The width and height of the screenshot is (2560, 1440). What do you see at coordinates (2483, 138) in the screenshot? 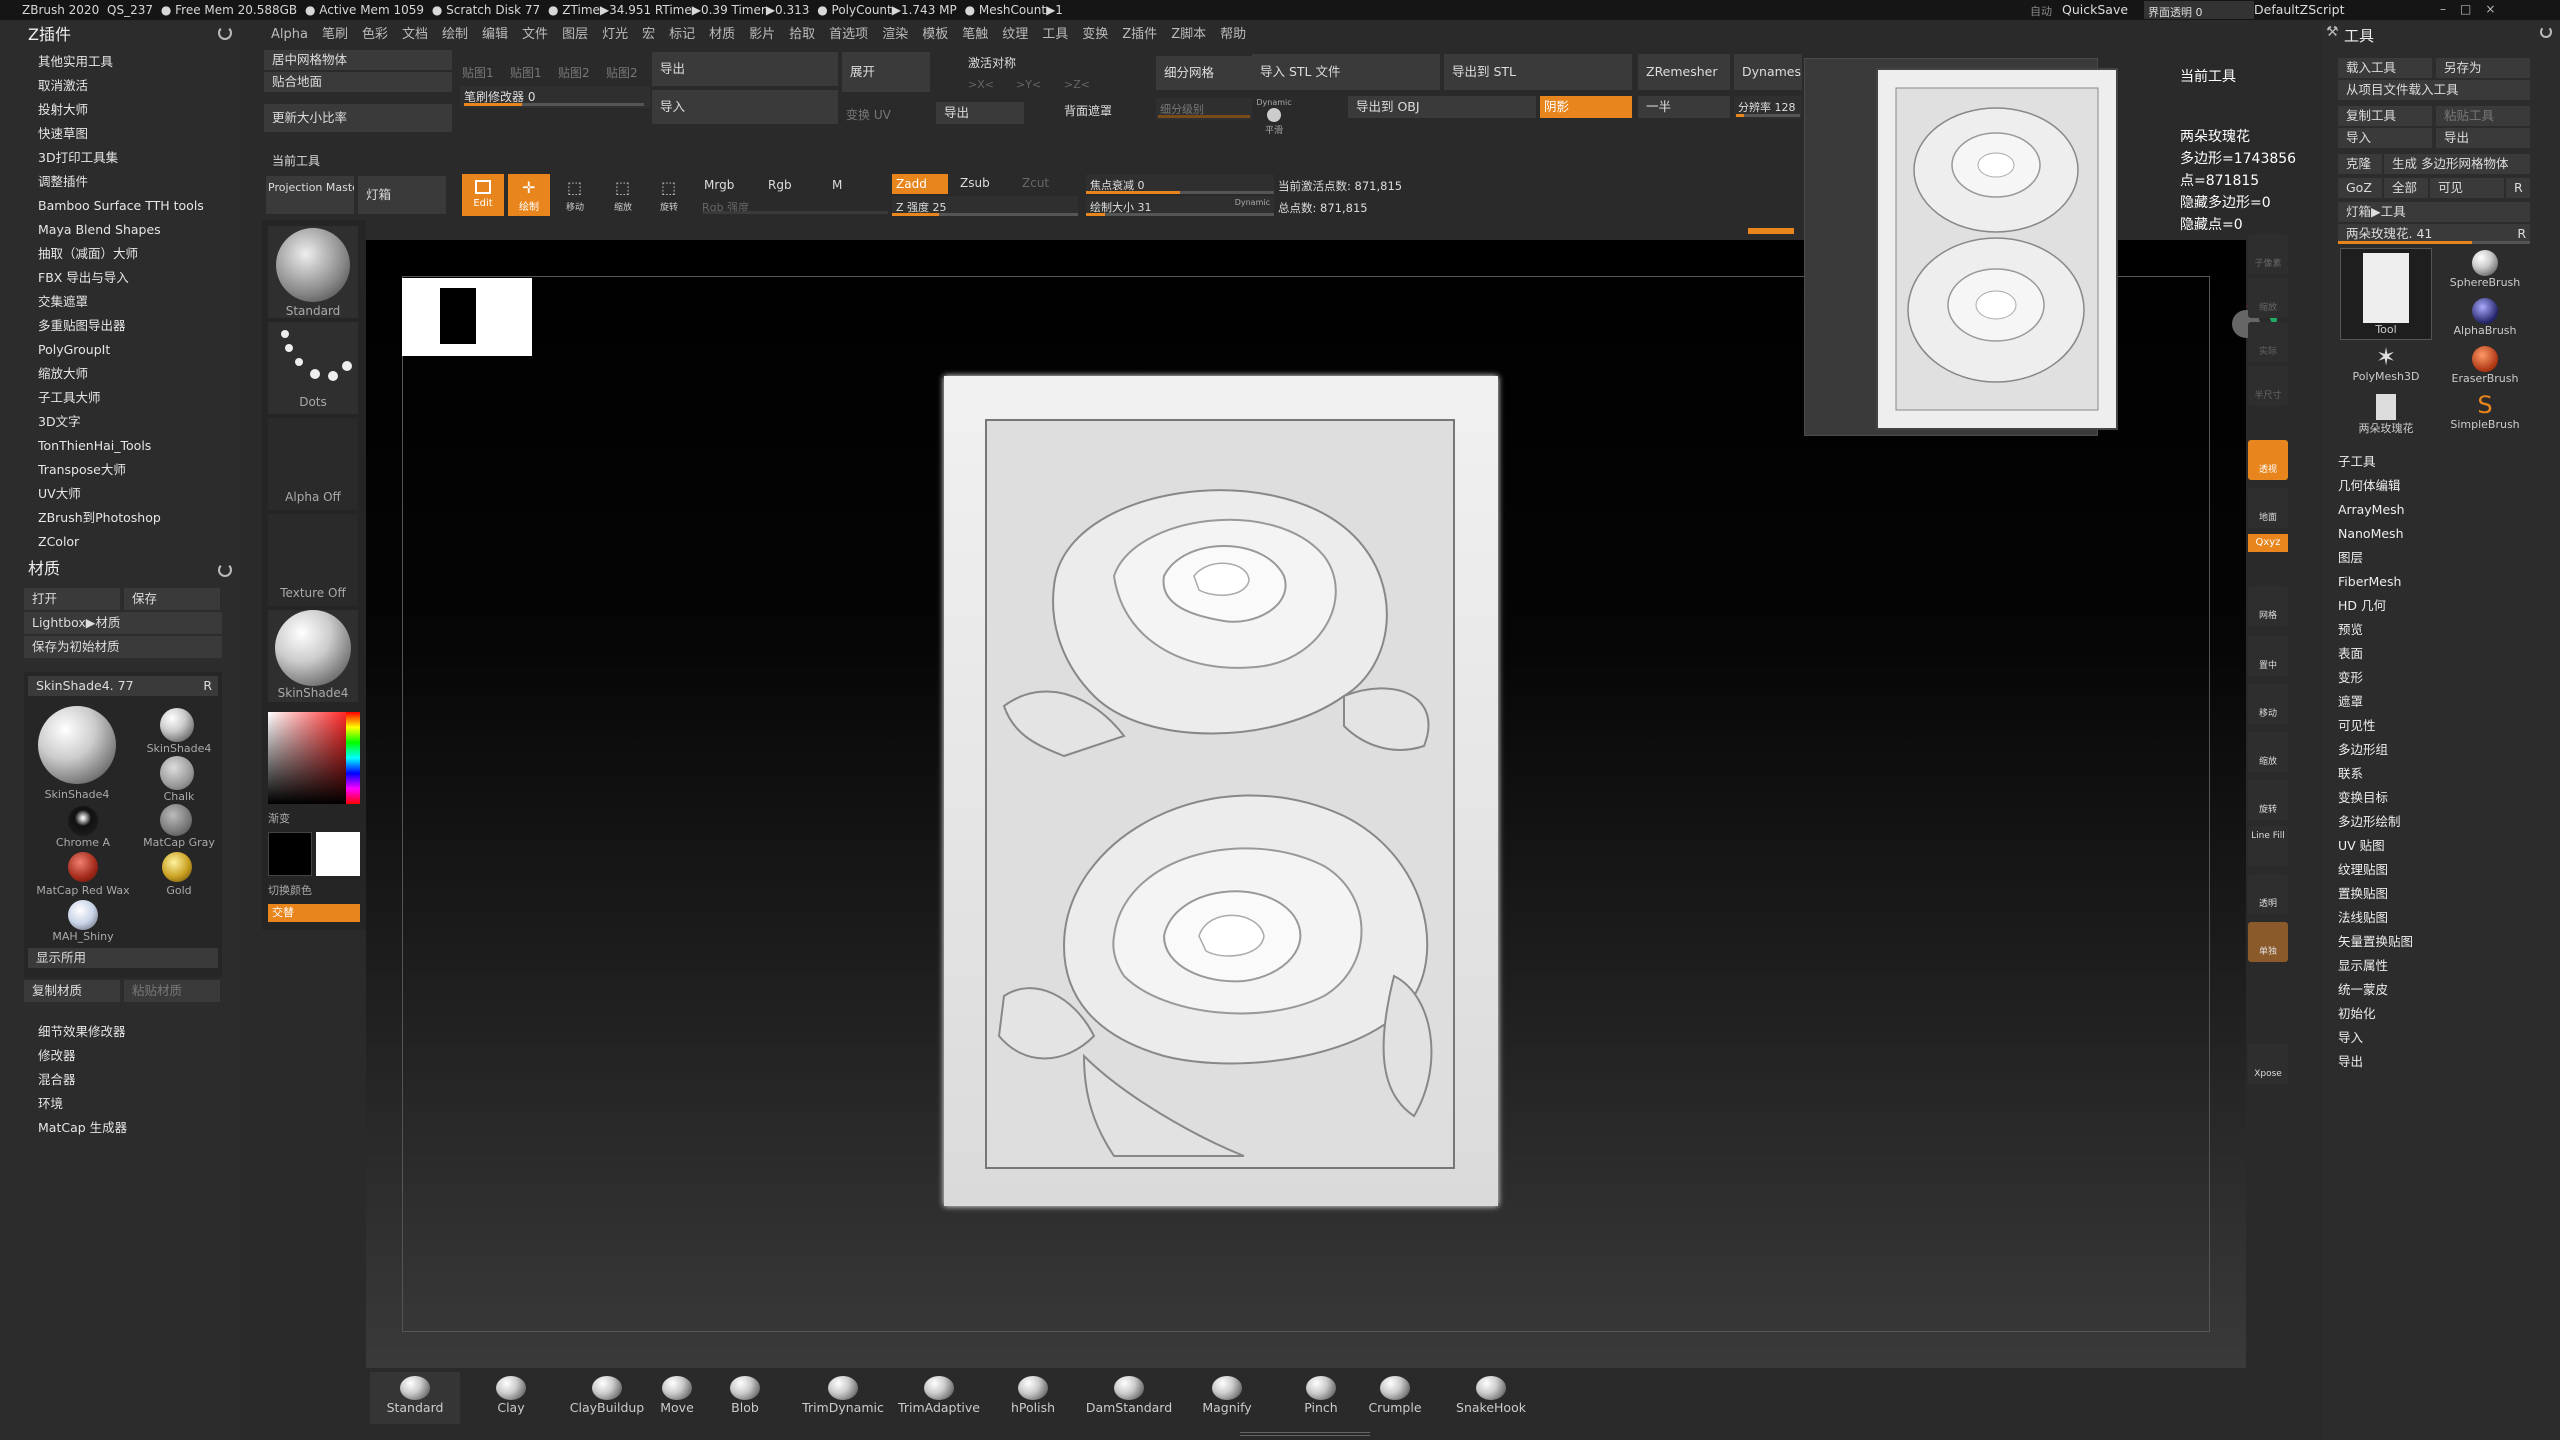
I see `export-tool-button: 导出` at bounding box center [2483, 138].